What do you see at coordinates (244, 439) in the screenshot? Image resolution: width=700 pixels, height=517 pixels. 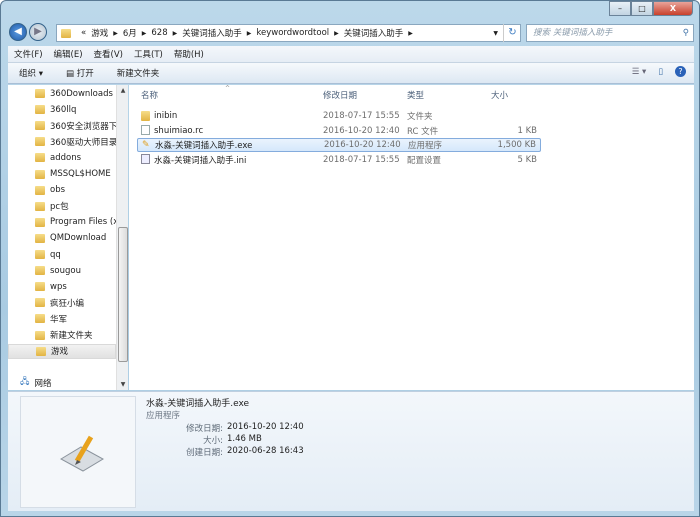 I see `detail-size: 1.46 MB` at bounding box center [244, 439].